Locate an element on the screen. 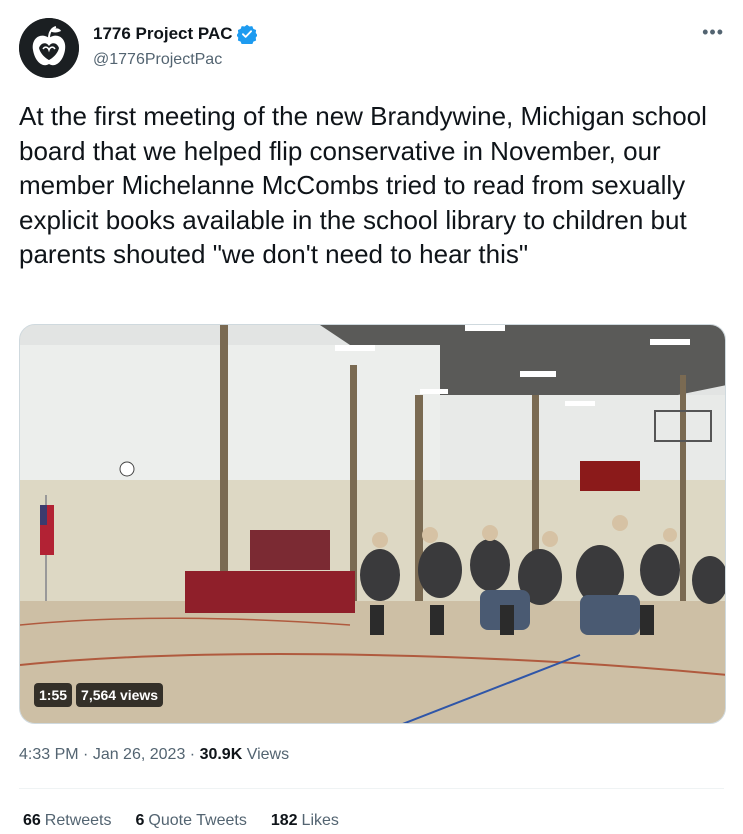  handle: @1776ProjectPac is located at coordinates (157, 60).